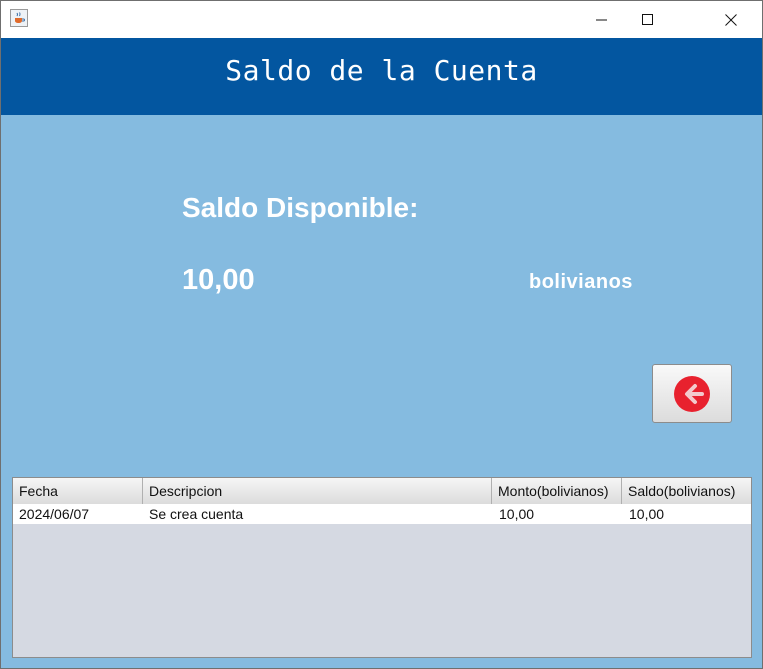 This screenshot has width=763, height=669. Describe the element at coordinates (602, 19) in the screenshot. I see `minimize-icon` at that location.